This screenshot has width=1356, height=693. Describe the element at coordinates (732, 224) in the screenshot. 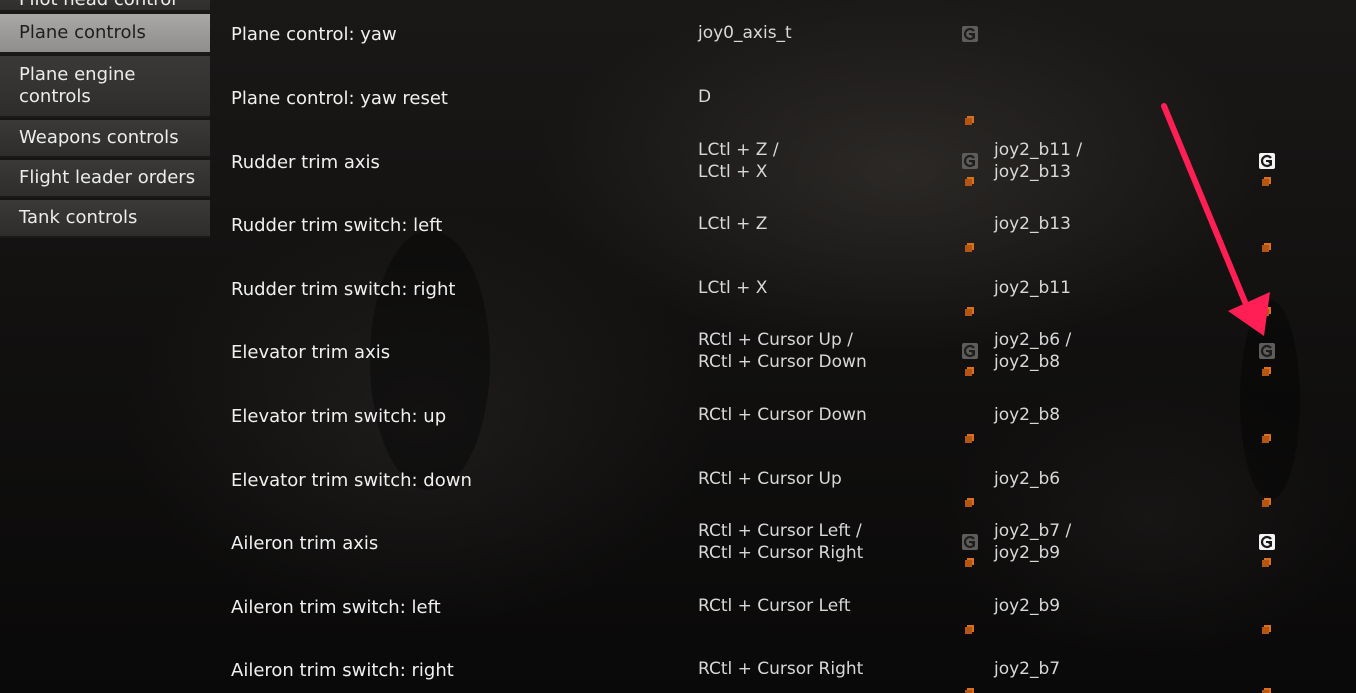

I see `primary-binding: LCtl + Z` at that location.